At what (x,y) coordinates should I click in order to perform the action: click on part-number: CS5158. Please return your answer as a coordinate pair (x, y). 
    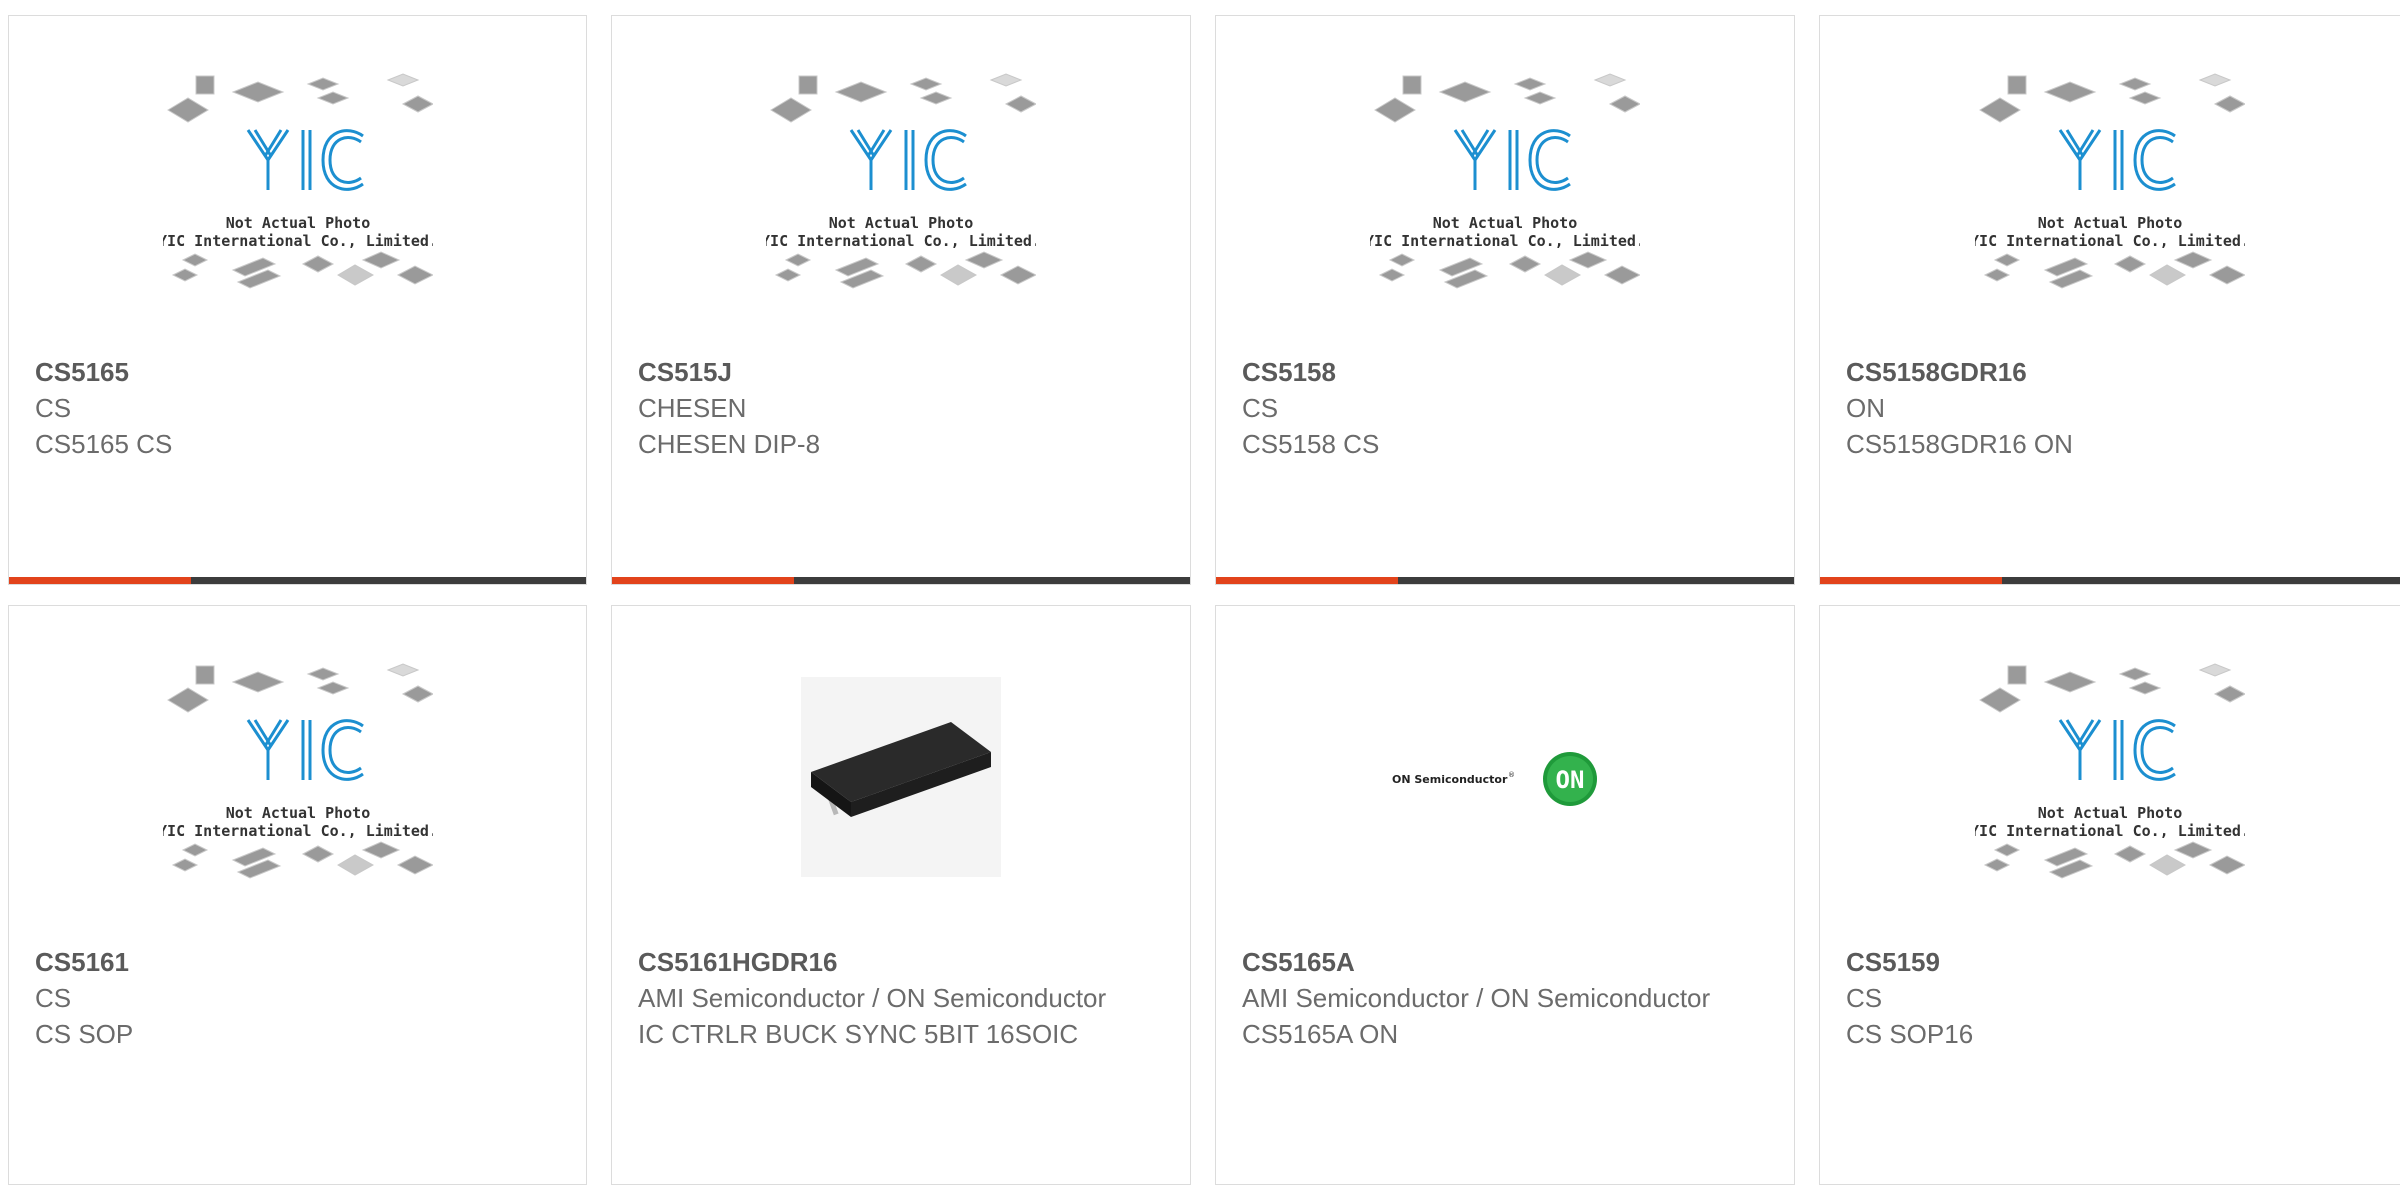
    Looking at the image, I should click on (1505, 372).